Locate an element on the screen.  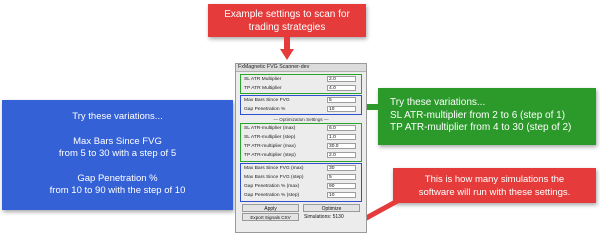
optimization-label: Gap Penetration % (step) is located at coordinates (272, 195).